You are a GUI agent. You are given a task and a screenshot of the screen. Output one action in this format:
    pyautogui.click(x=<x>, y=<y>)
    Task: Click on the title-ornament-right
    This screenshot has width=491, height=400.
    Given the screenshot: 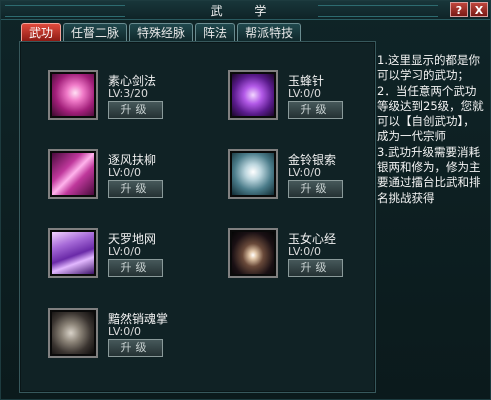 What is the action you would take?
    pyautogui.click(x=378, y=11)
    